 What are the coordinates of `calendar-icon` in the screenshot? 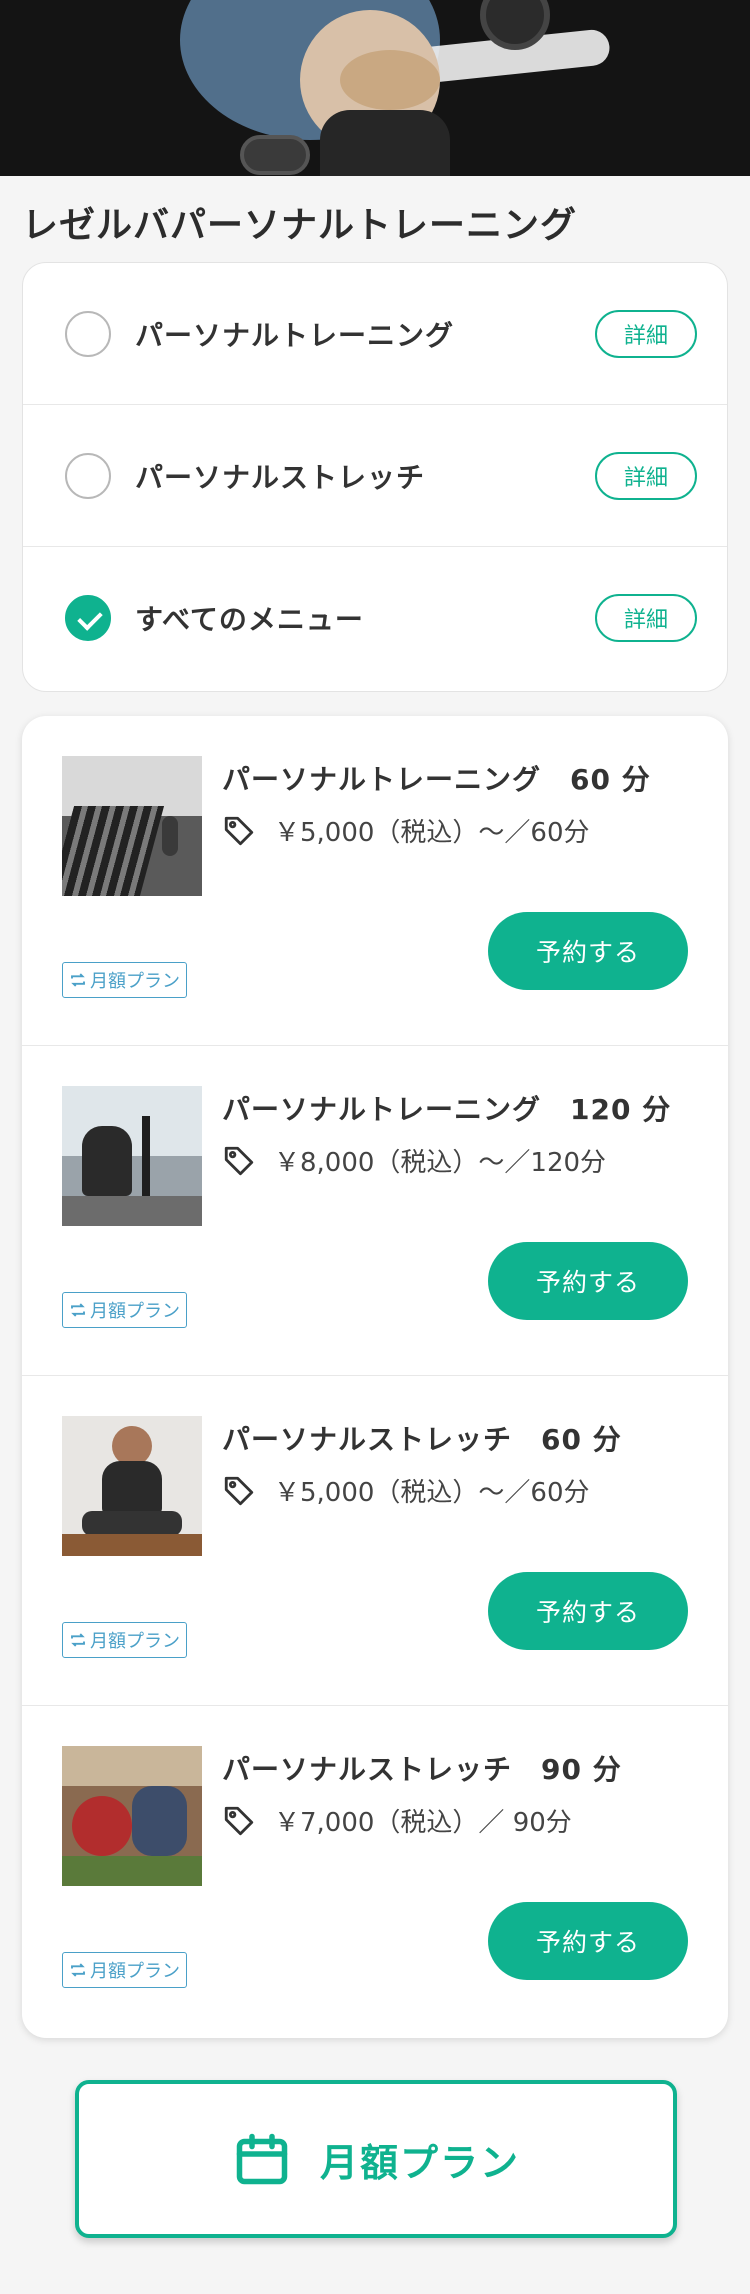 It's located at (262, 2159).